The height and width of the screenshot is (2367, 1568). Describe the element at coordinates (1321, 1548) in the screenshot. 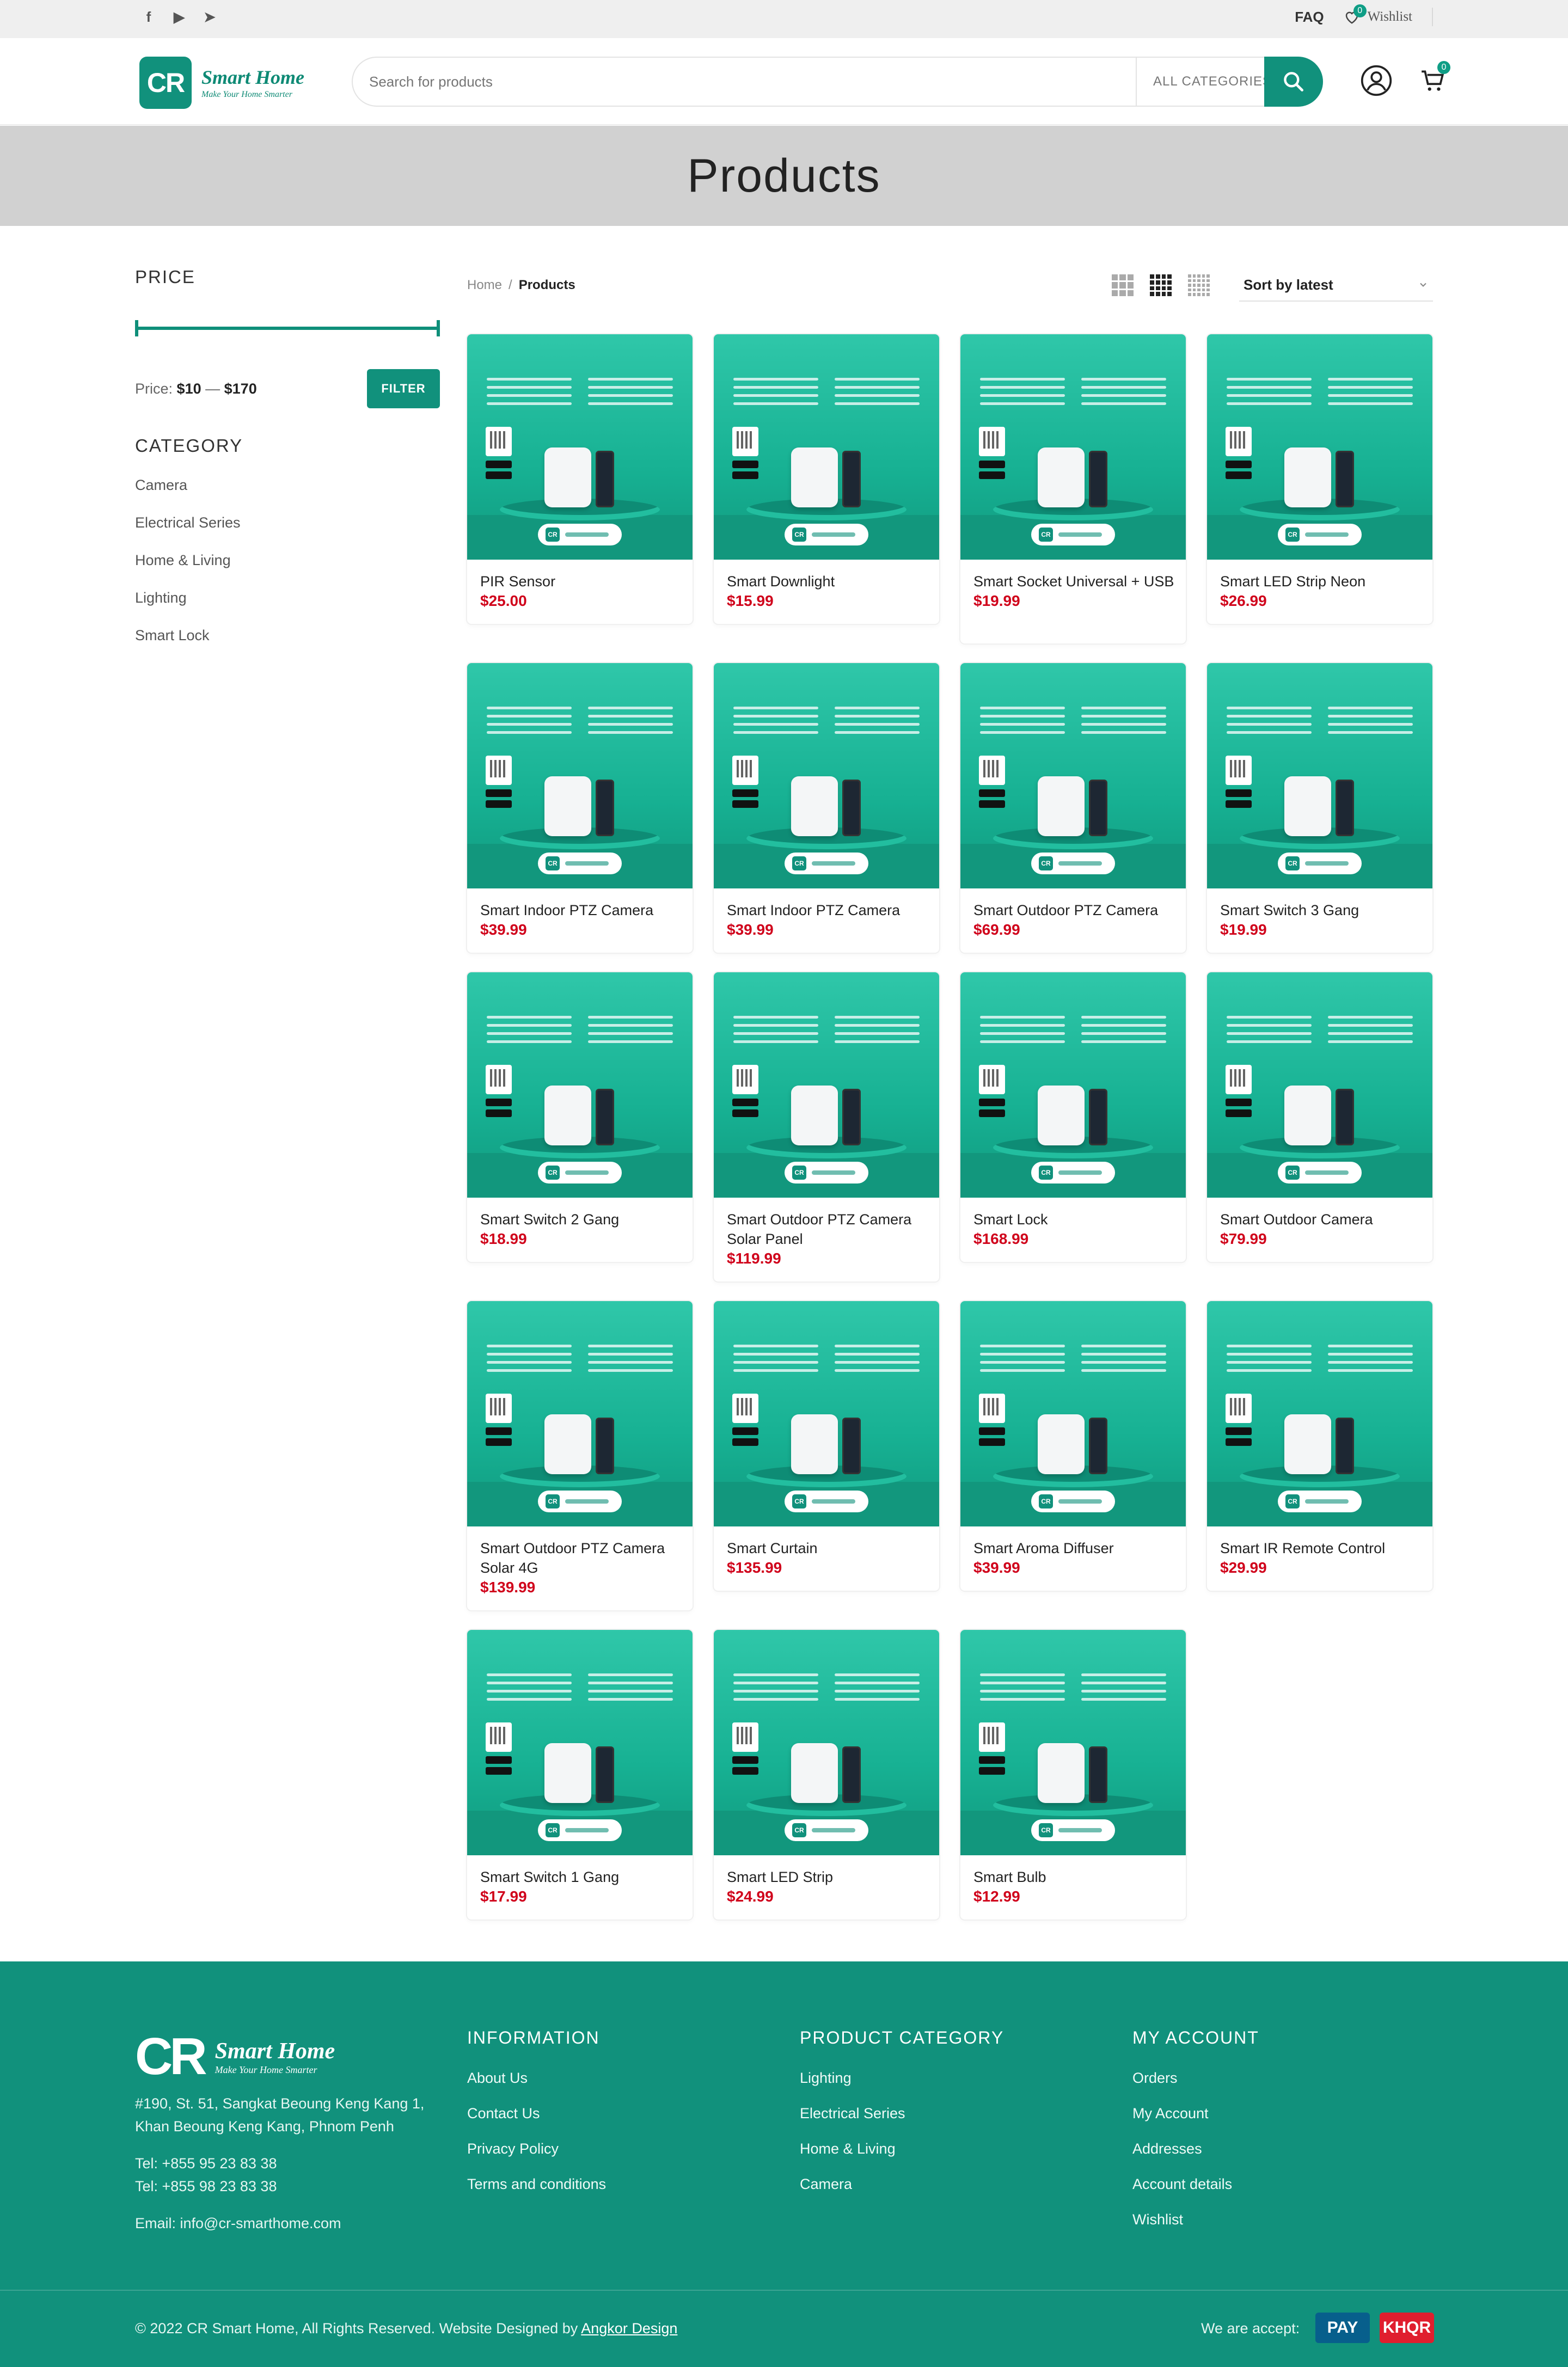

I see `product-name: Smart IR Remote Control` at that location.